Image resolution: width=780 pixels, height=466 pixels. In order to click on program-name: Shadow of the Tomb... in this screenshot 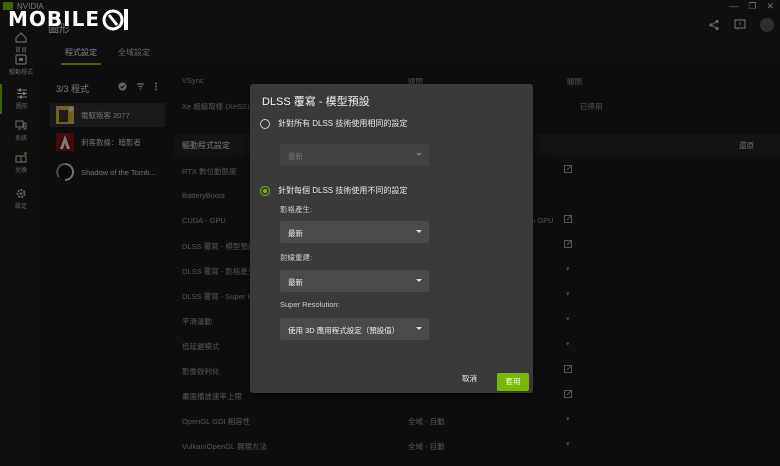, I will do `click(118, 172)`.